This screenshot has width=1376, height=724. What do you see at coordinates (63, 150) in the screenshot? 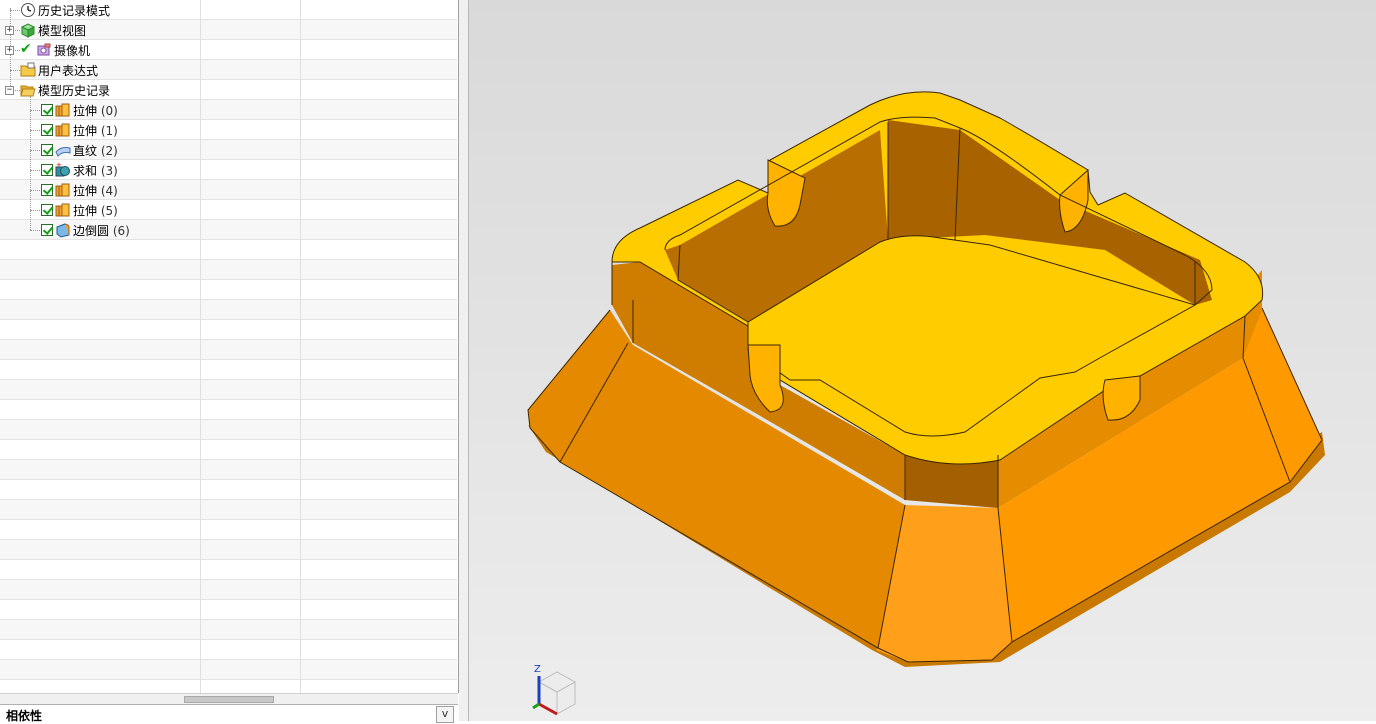
I see `ruled-icon` at bounding box center [63, 150].